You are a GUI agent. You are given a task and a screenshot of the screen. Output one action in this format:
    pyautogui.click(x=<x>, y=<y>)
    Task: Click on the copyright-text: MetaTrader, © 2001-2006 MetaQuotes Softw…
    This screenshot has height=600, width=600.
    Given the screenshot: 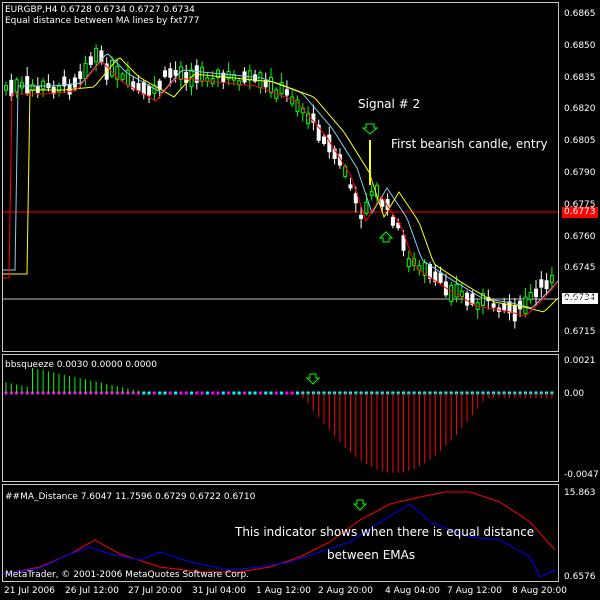 What is the action you would take?
    pyautogui.click(x=127, y=575)
    